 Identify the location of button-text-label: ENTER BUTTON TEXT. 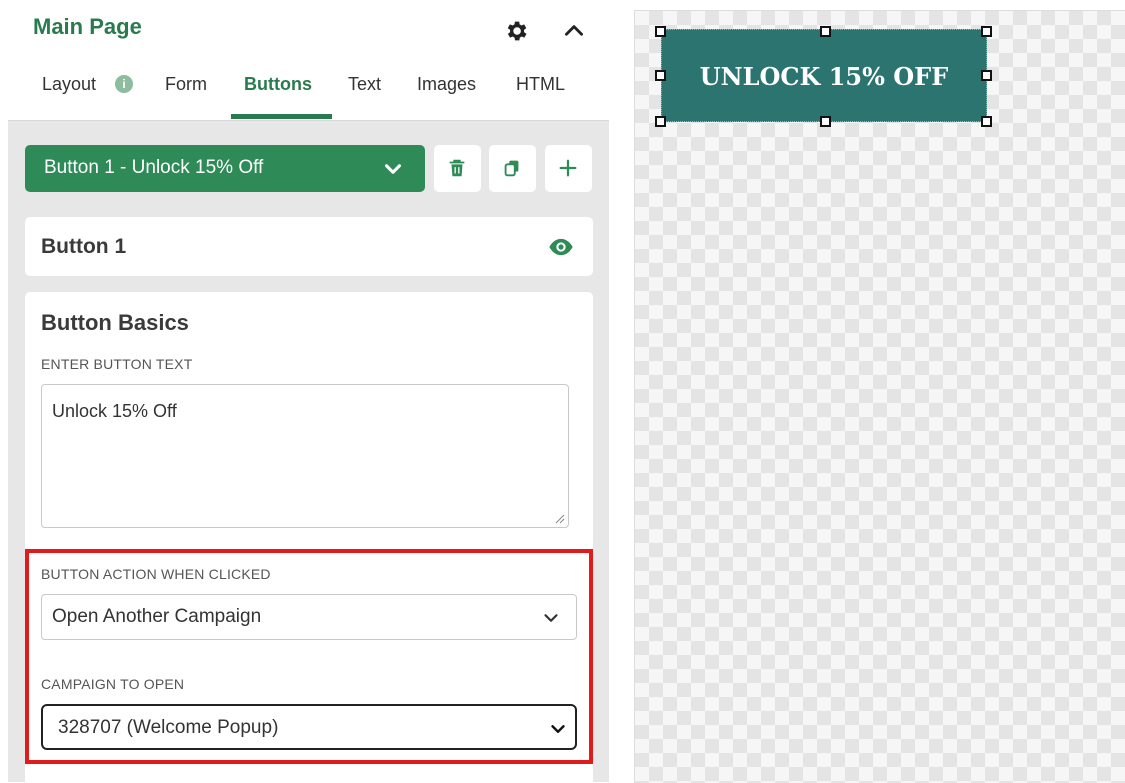
(117, 364).